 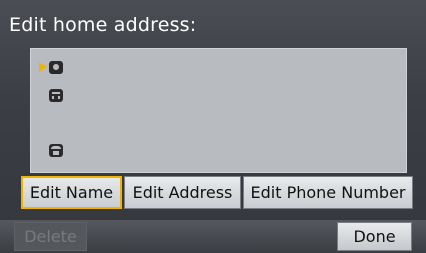 What do you see at coordinates (182, 192) in the screenshot?
I see `edit-address-button: Edit Address` at bounding box center [182, 192].